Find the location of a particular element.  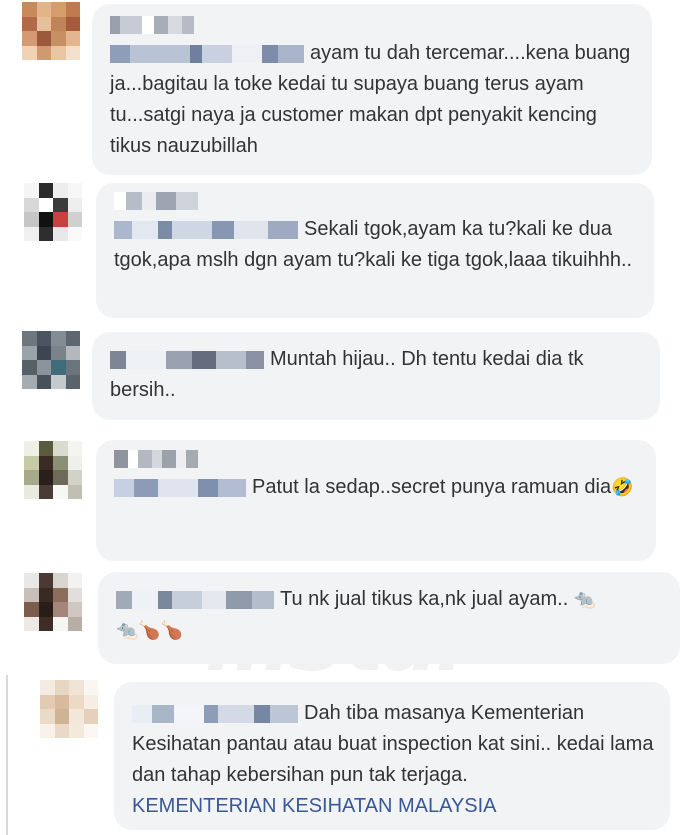

comment-text: Patut la sedap..secret punya ramuan dia is located at coordinates (432, 487).